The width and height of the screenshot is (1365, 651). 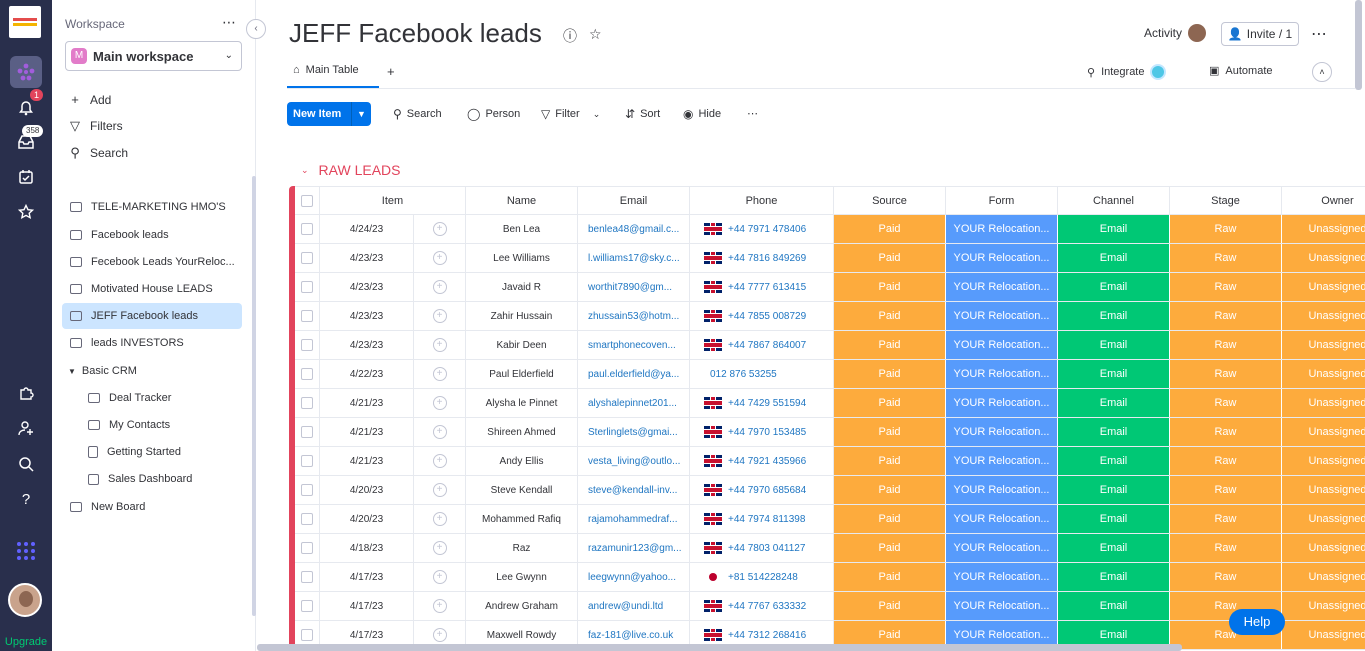 I want to click on phone-cell: +44 7803 041127, so click(x=762, y=548).